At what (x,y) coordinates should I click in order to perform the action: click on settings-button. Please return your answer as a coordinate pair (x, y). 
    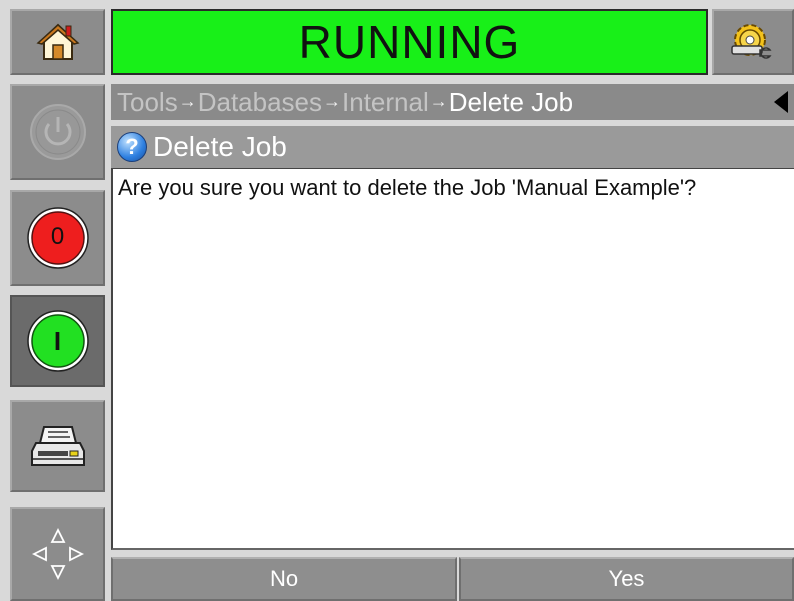
    Looking at the image, I should click on (753, 42).